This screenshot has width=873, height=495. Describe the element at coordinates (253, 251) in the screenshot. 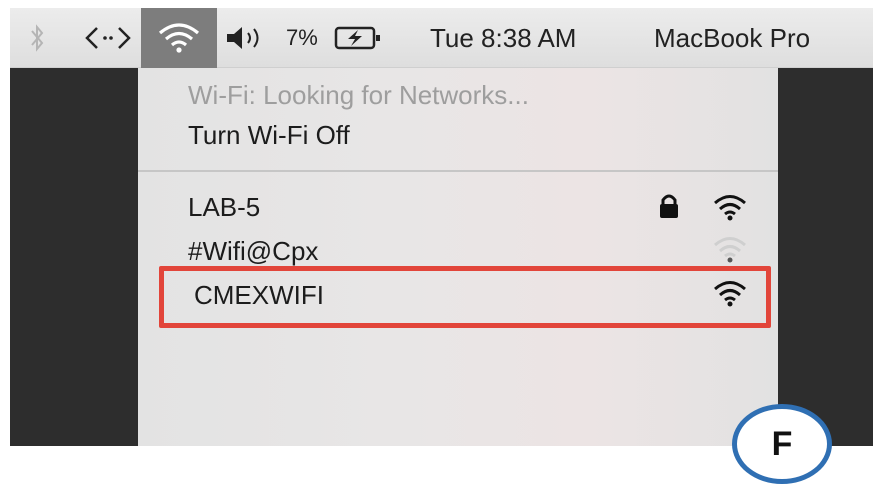

I see `network-item-wifi-cpx: #Wifi@Cpx` at that location.